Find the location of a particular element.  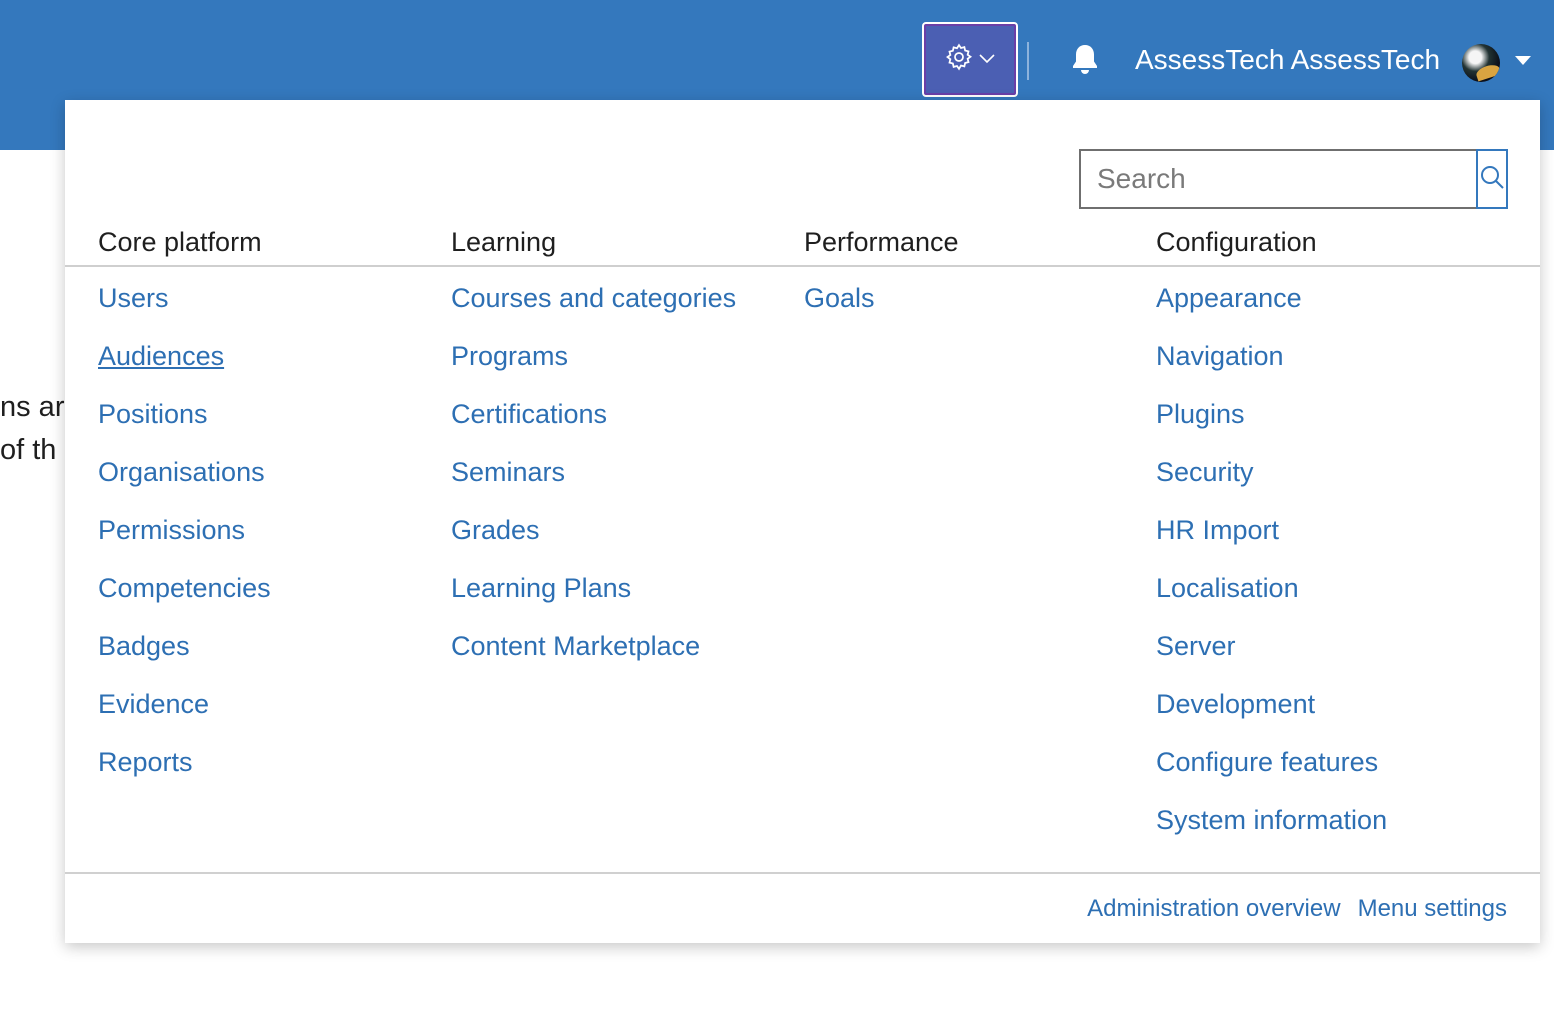

menu-link-seminars: Seminars is located at coordinates (593, 483).